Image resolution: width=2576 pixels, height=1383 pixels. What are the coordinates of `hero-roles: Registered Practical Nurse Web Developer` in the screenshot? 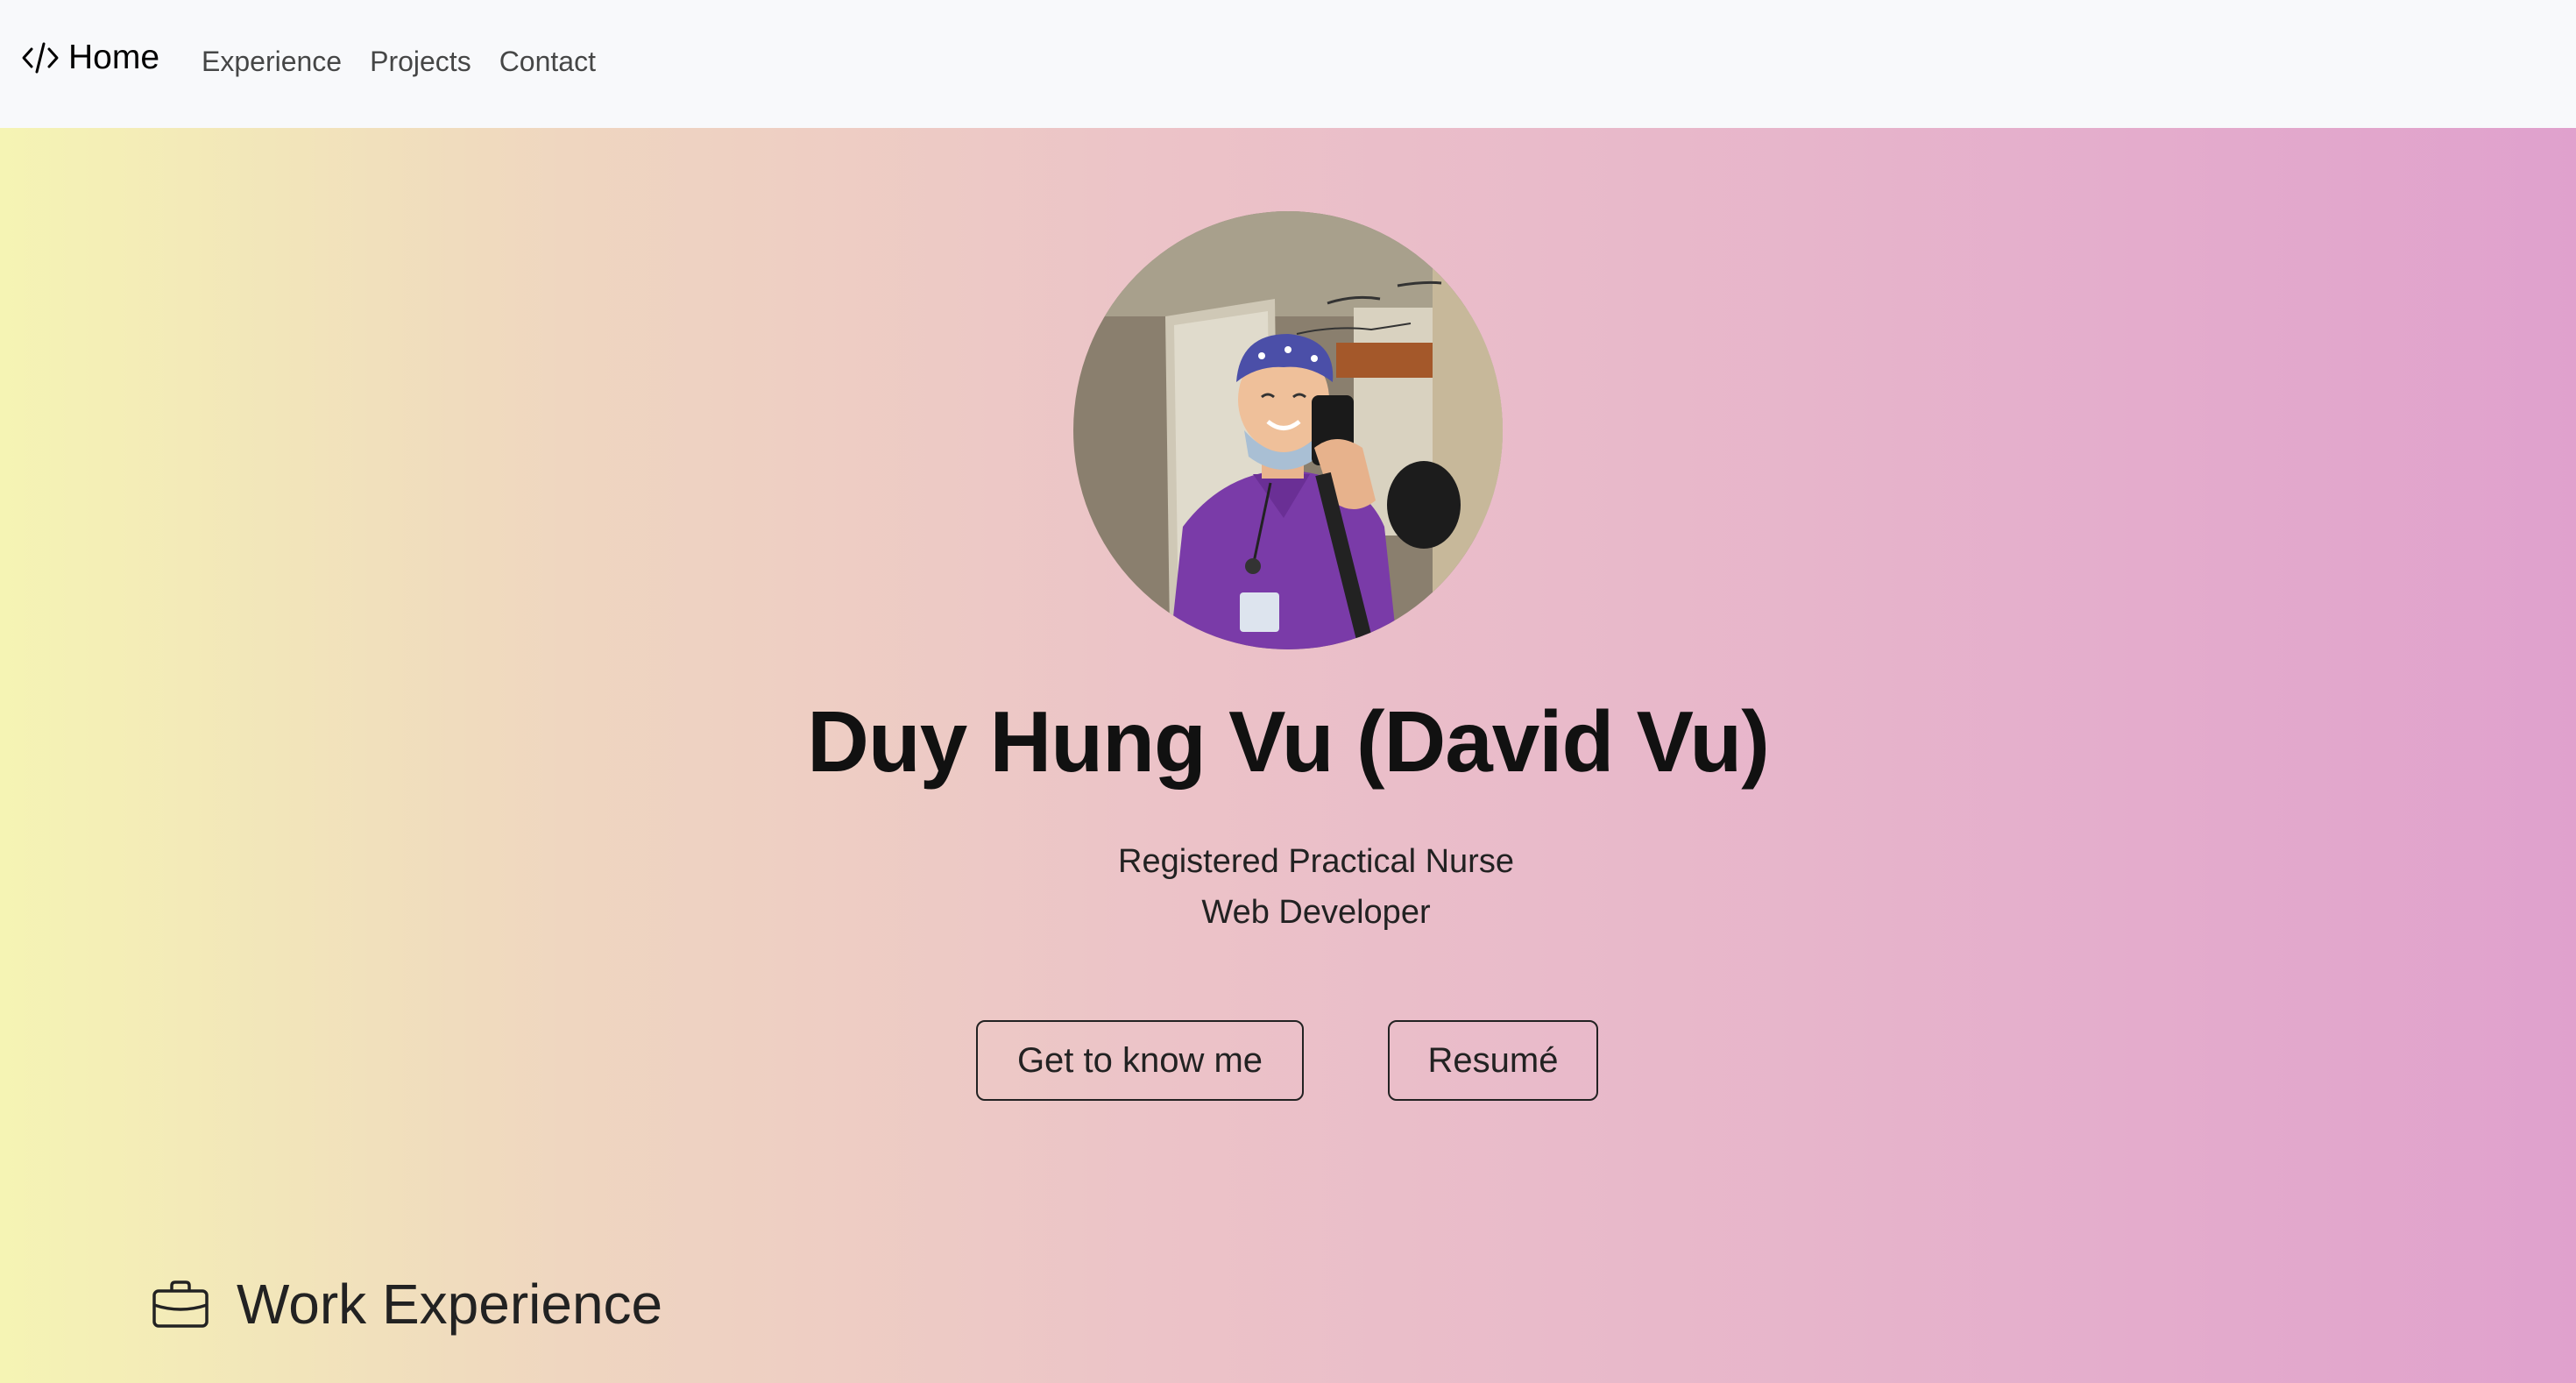 It's located at (1288, 887).